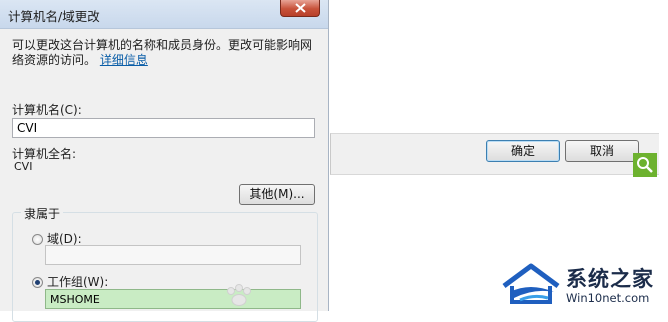  Describe the element at coordinates (23, 166) in the screenshot. I see `full-name-value: CVI` at that location.